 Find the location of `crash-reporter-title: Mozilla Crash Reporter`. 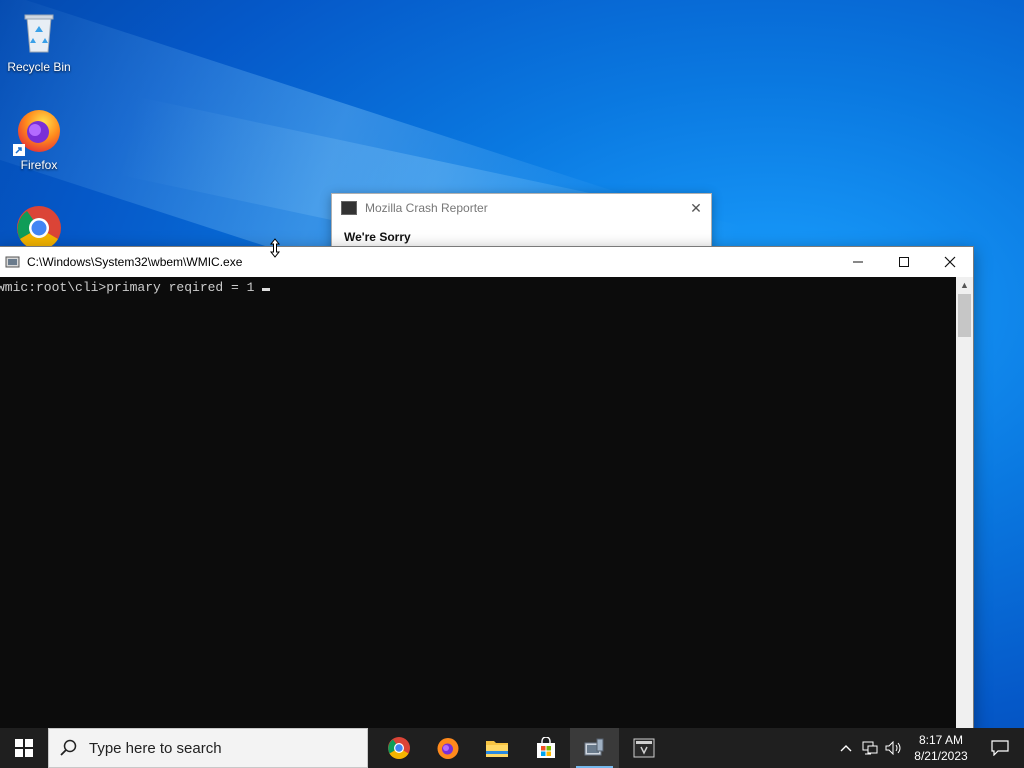

crash-reporter-title: Mozilla Crash Reporter is located at coordinates (426, 208).